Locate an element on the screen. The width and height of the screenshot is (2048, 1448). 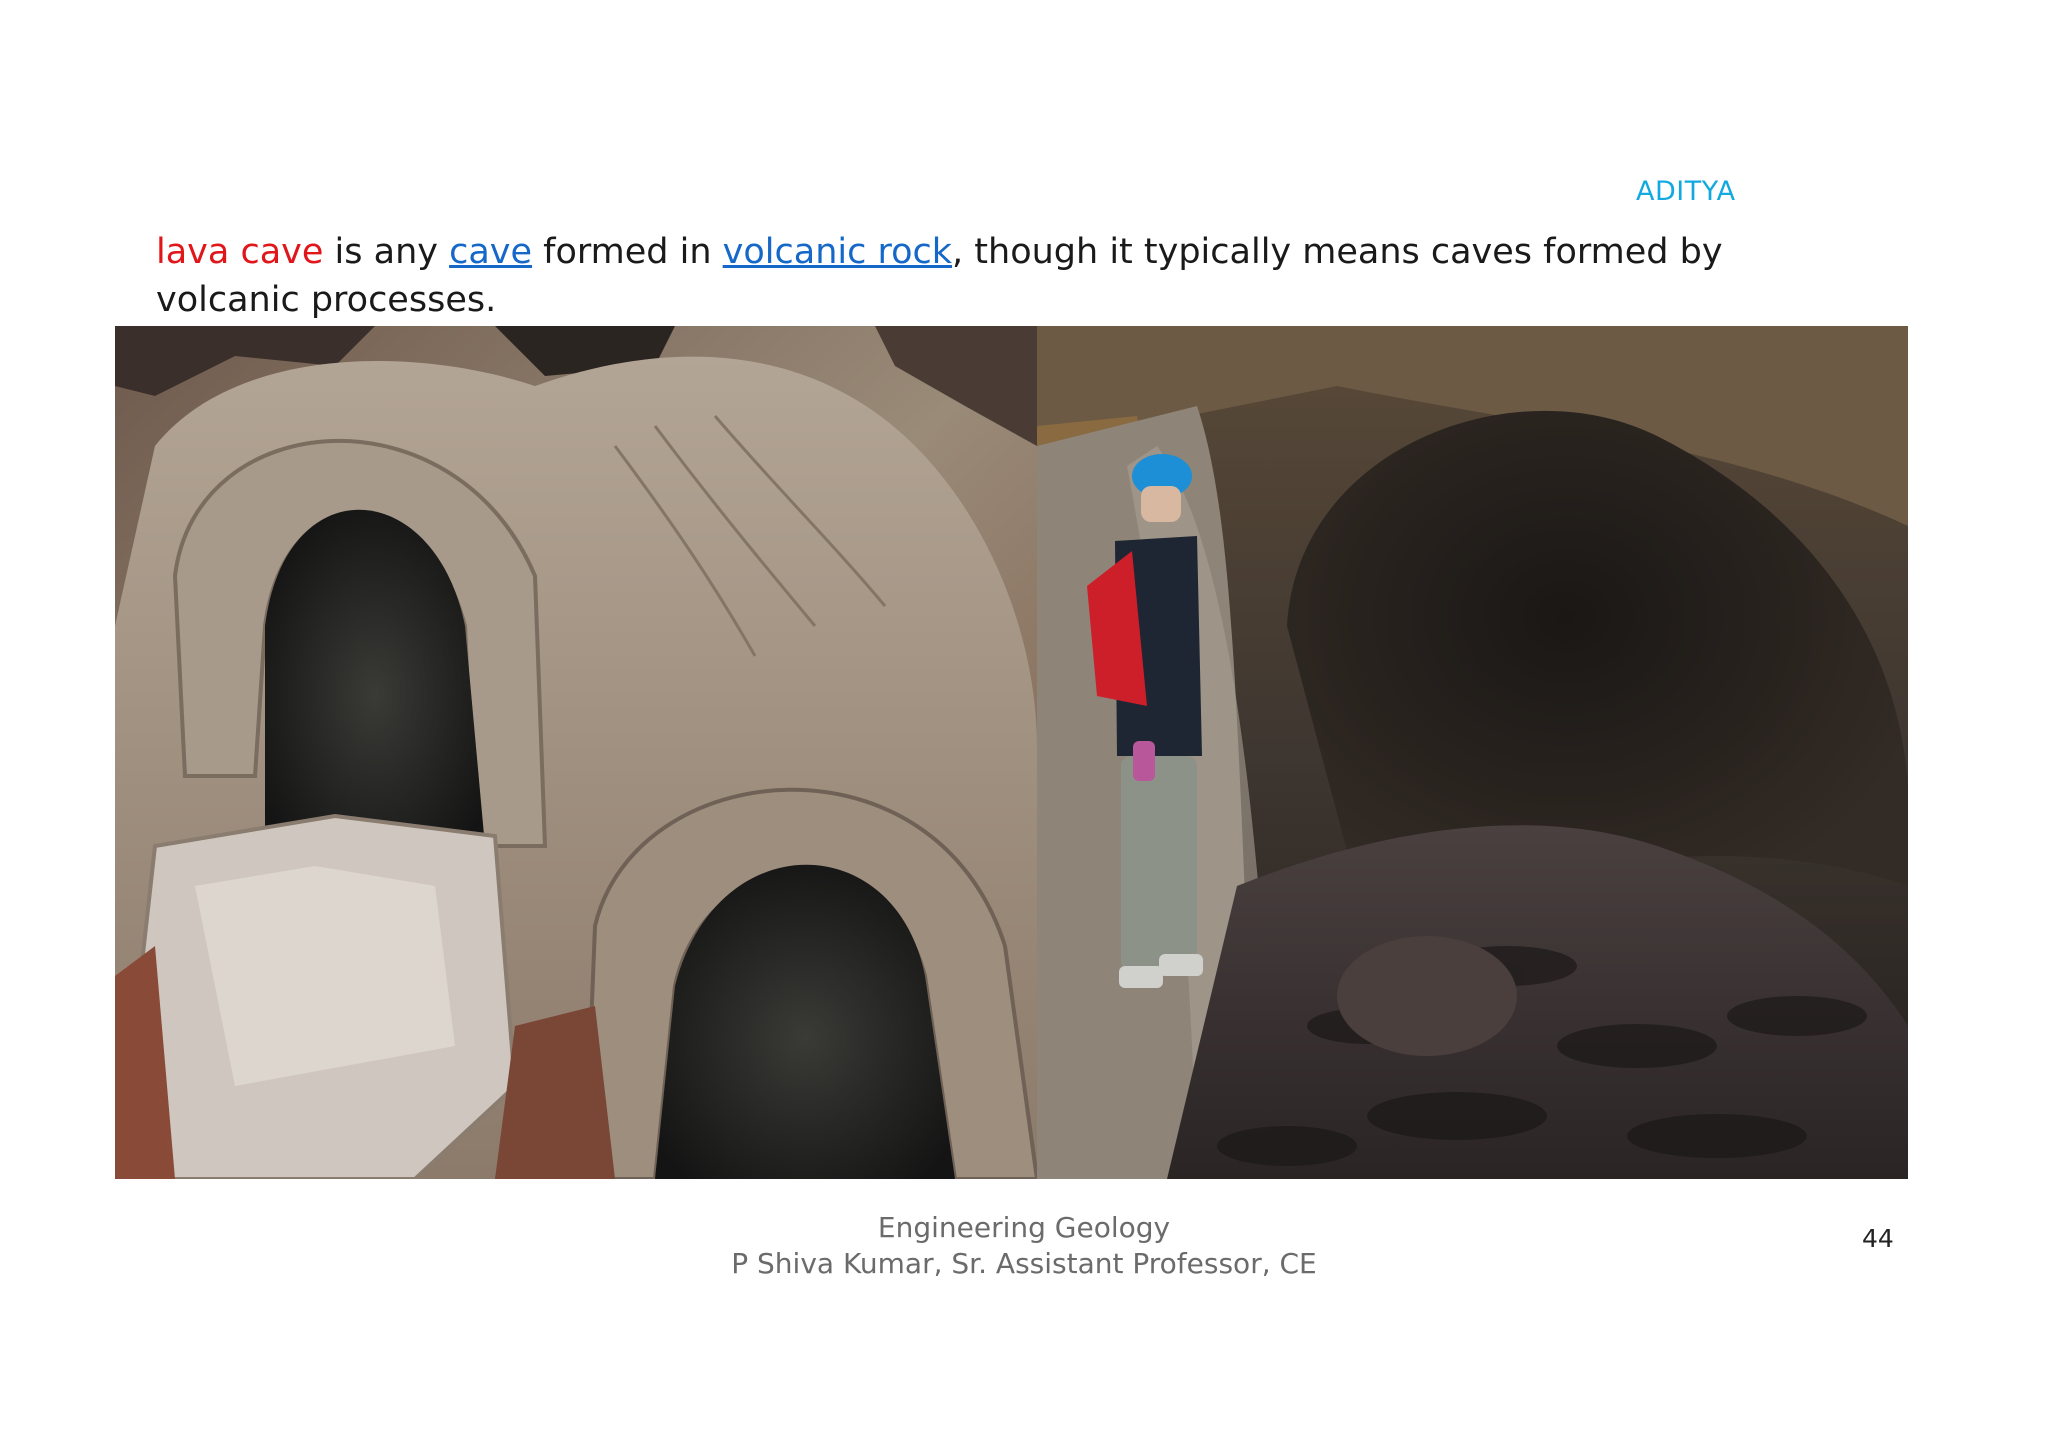
intro-text-2: formed in is located at coordinates (627, 252).